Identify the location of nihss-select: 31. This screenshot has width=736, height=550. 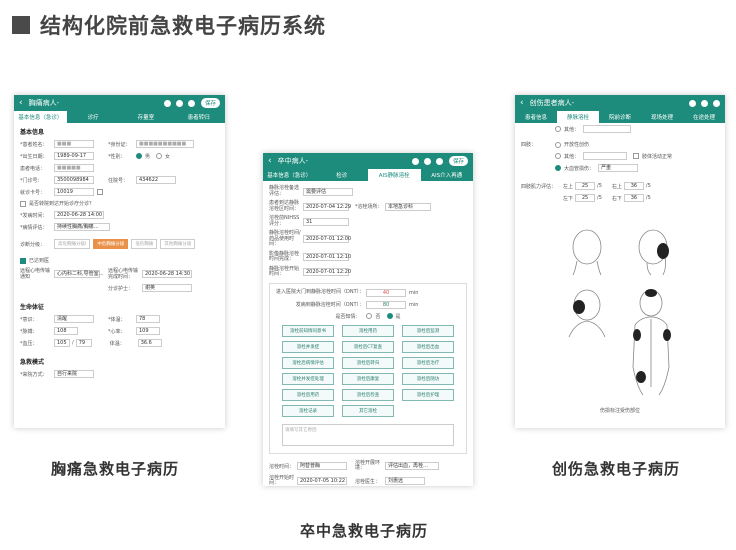
(326, 221).